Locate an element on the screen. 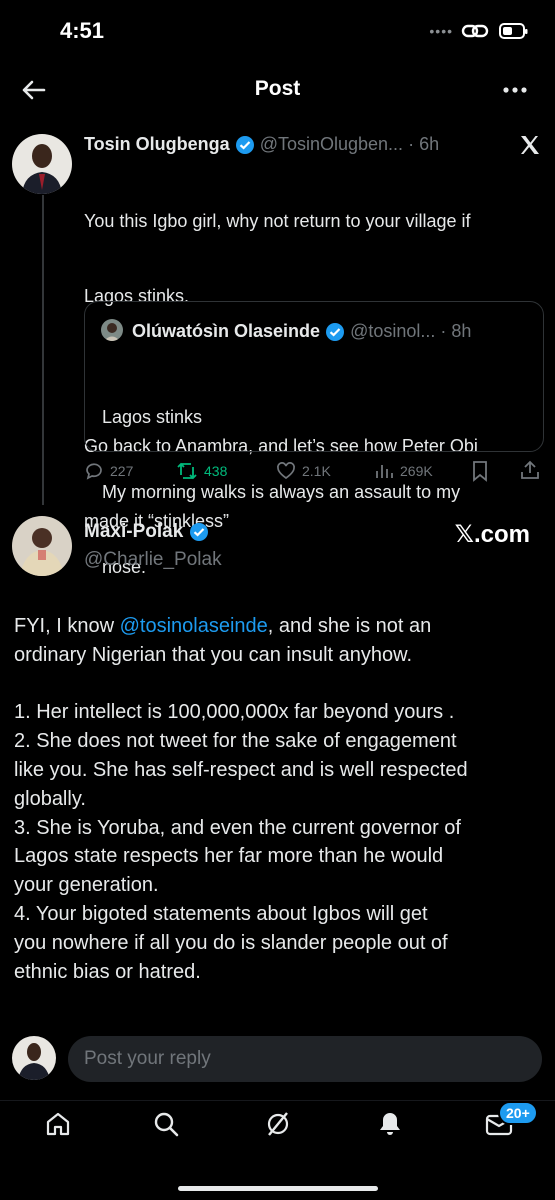 This screenshot has width=555, height=1200. views-action: 269K is located at coordinates (403, 471).